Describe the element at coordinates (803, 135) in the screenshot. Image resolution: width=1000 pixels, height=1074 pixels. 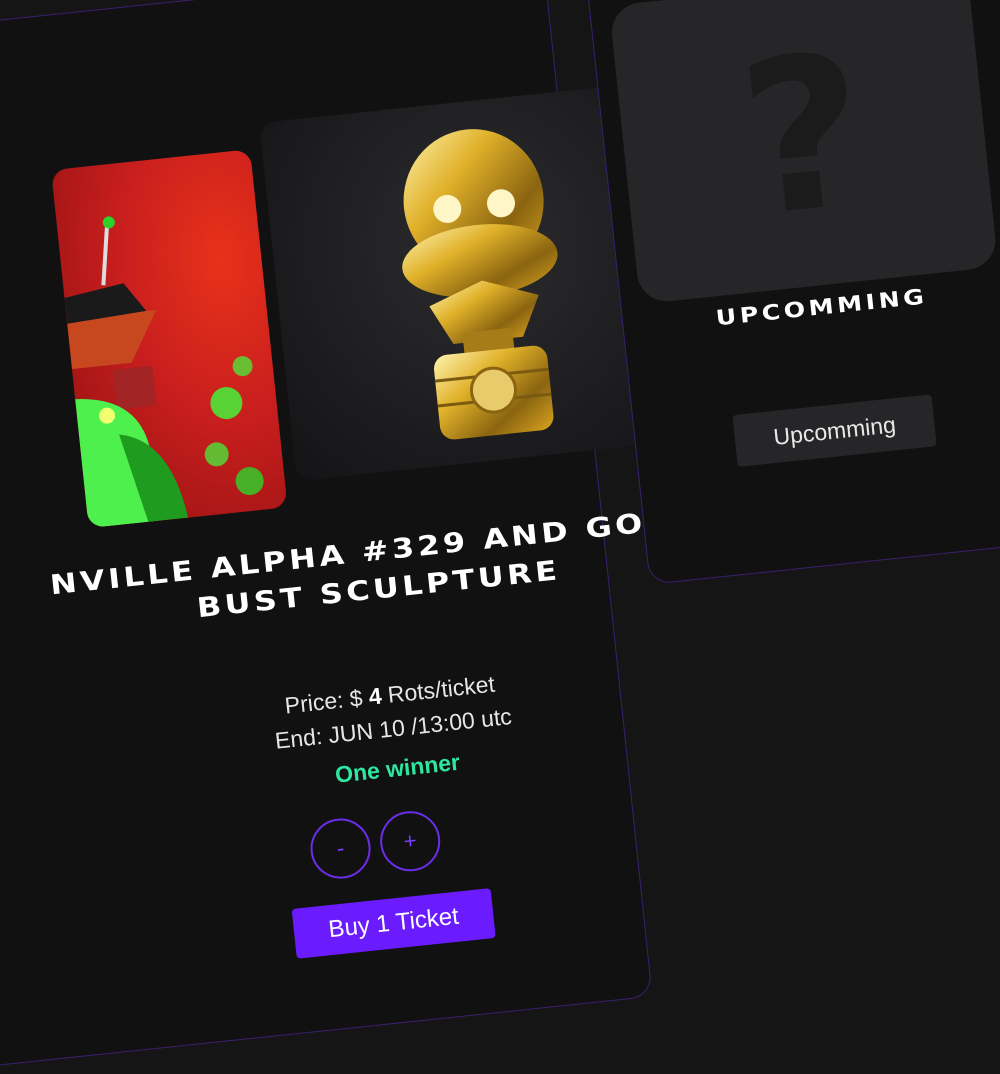
I see `question-mark-icon: ?` at that location.